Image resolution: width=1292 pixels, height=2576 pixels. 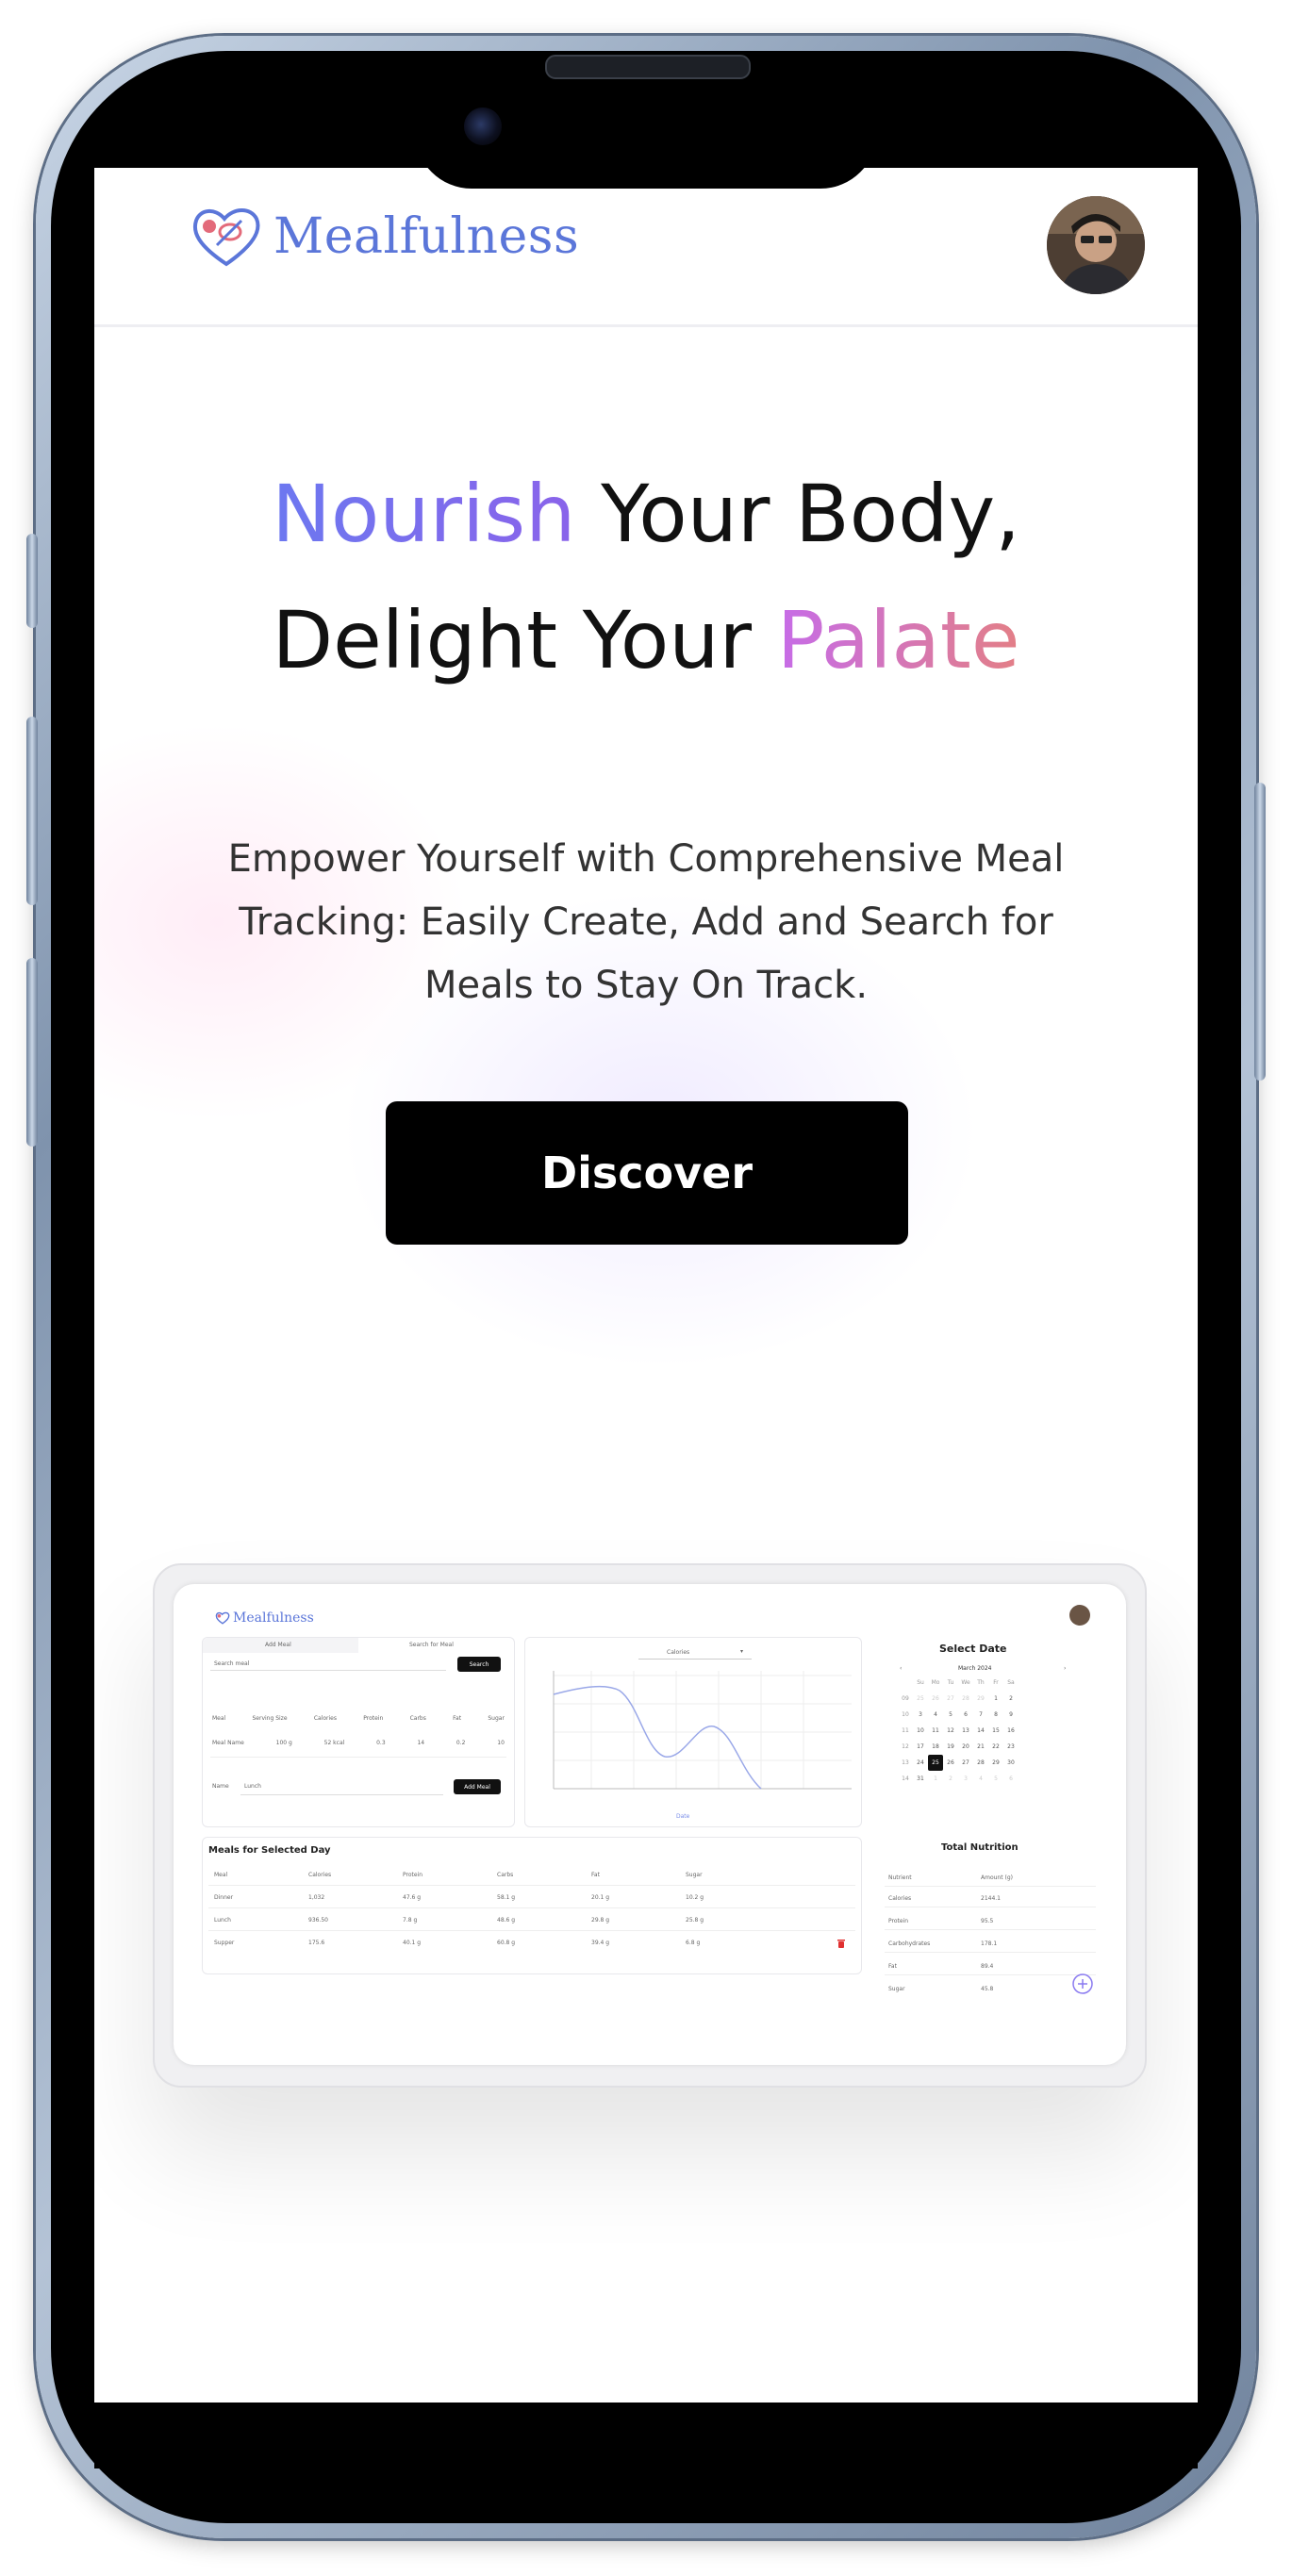 I want to click on calendar-day: 9, so click(x=1011, y=1715).